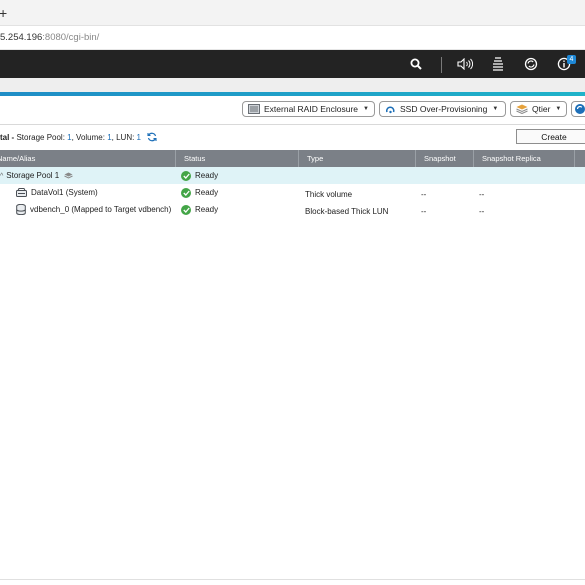 Image resolution: width=585 pixels, height=585 pixels. I want to click on pool-status-cell: Ready, so click(199, 175).